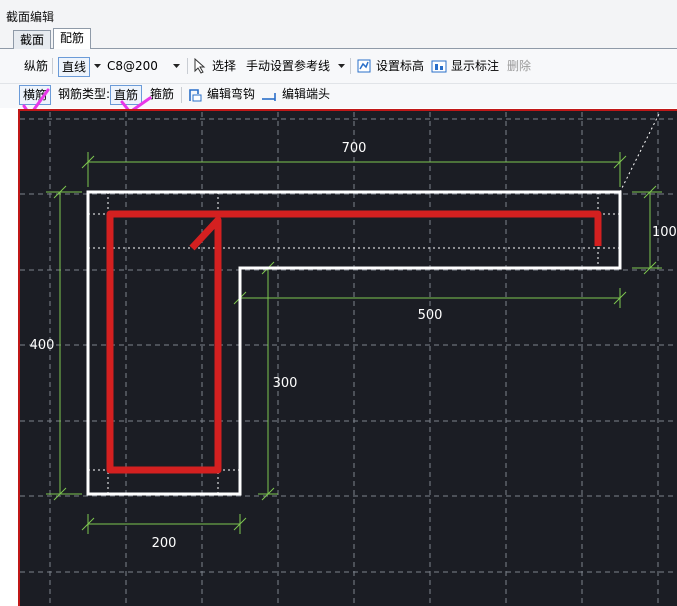 Image resolution: width=677 pixels, height=606 pixels. I want to click on dimension-top-width: 700, so click(354, 148).